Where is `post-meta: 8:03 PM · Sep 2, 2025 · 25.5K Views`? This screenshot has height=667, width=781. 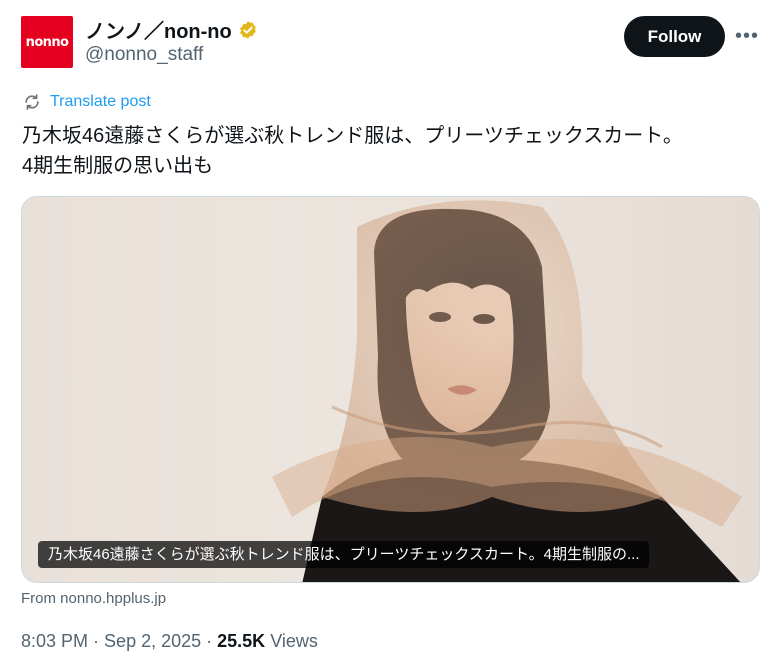
post-meta: 8:03 PM · Sep 2, 2025 · 25.5K Views is located at coordinates (169, 641).